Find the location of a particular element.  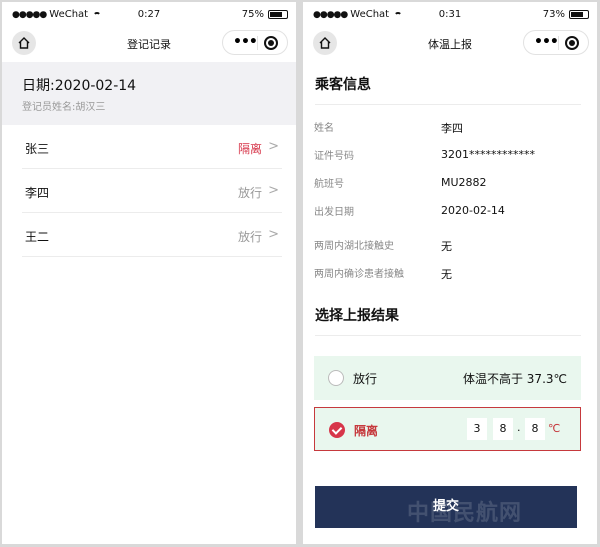

info-label: 姓名 is located at coordinates (324, 128).